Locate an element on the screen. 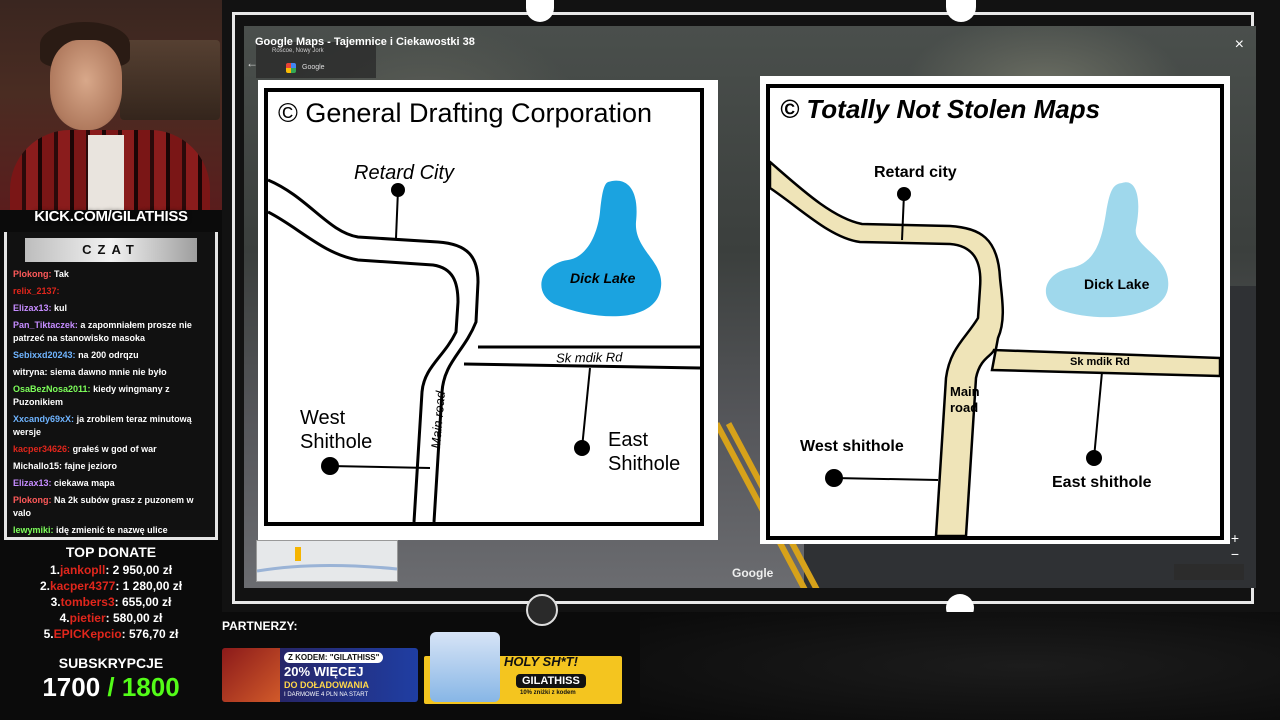 The height and width of the screenshot is (720, 1280). subs-title: SUBSKRYPCJE is located at coordinates (111, 663).